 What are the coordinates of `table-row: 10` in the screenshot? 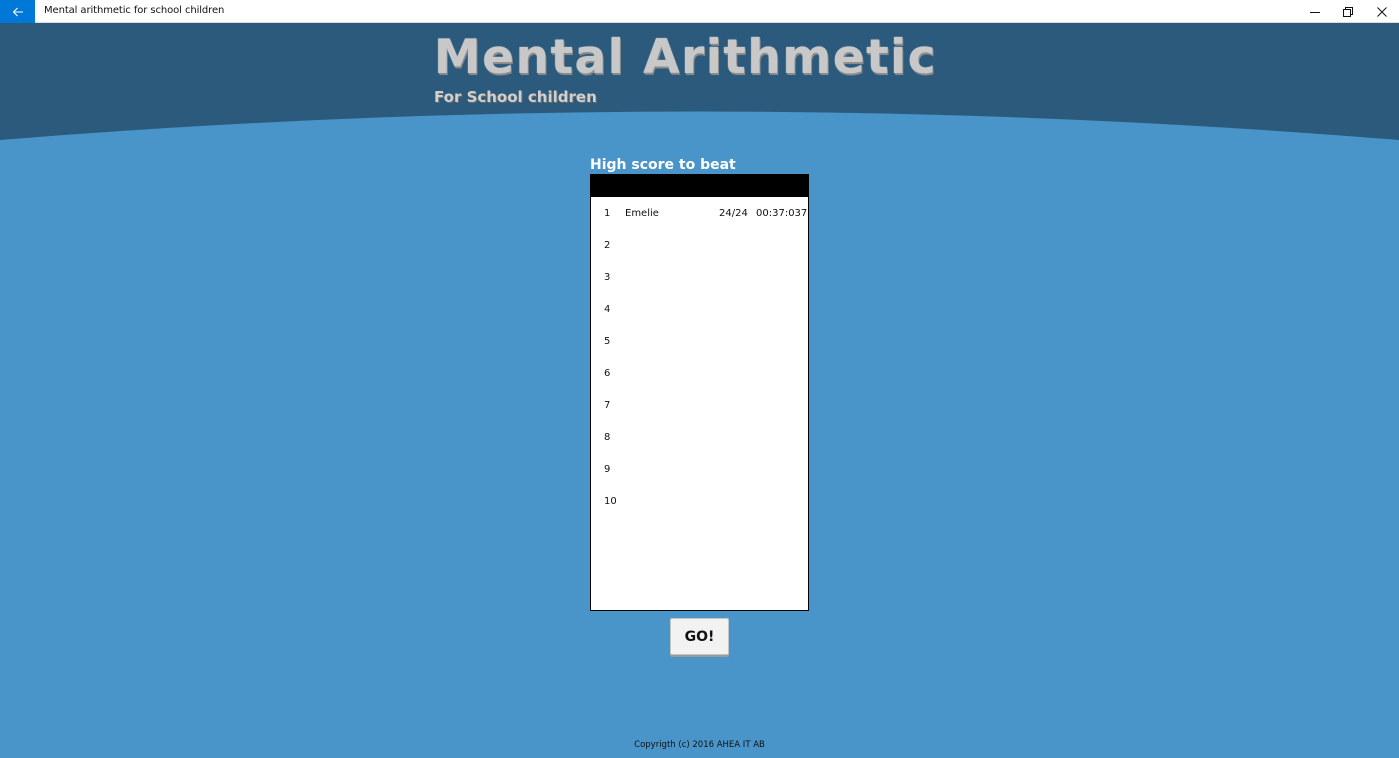 It's located at (699, 502).